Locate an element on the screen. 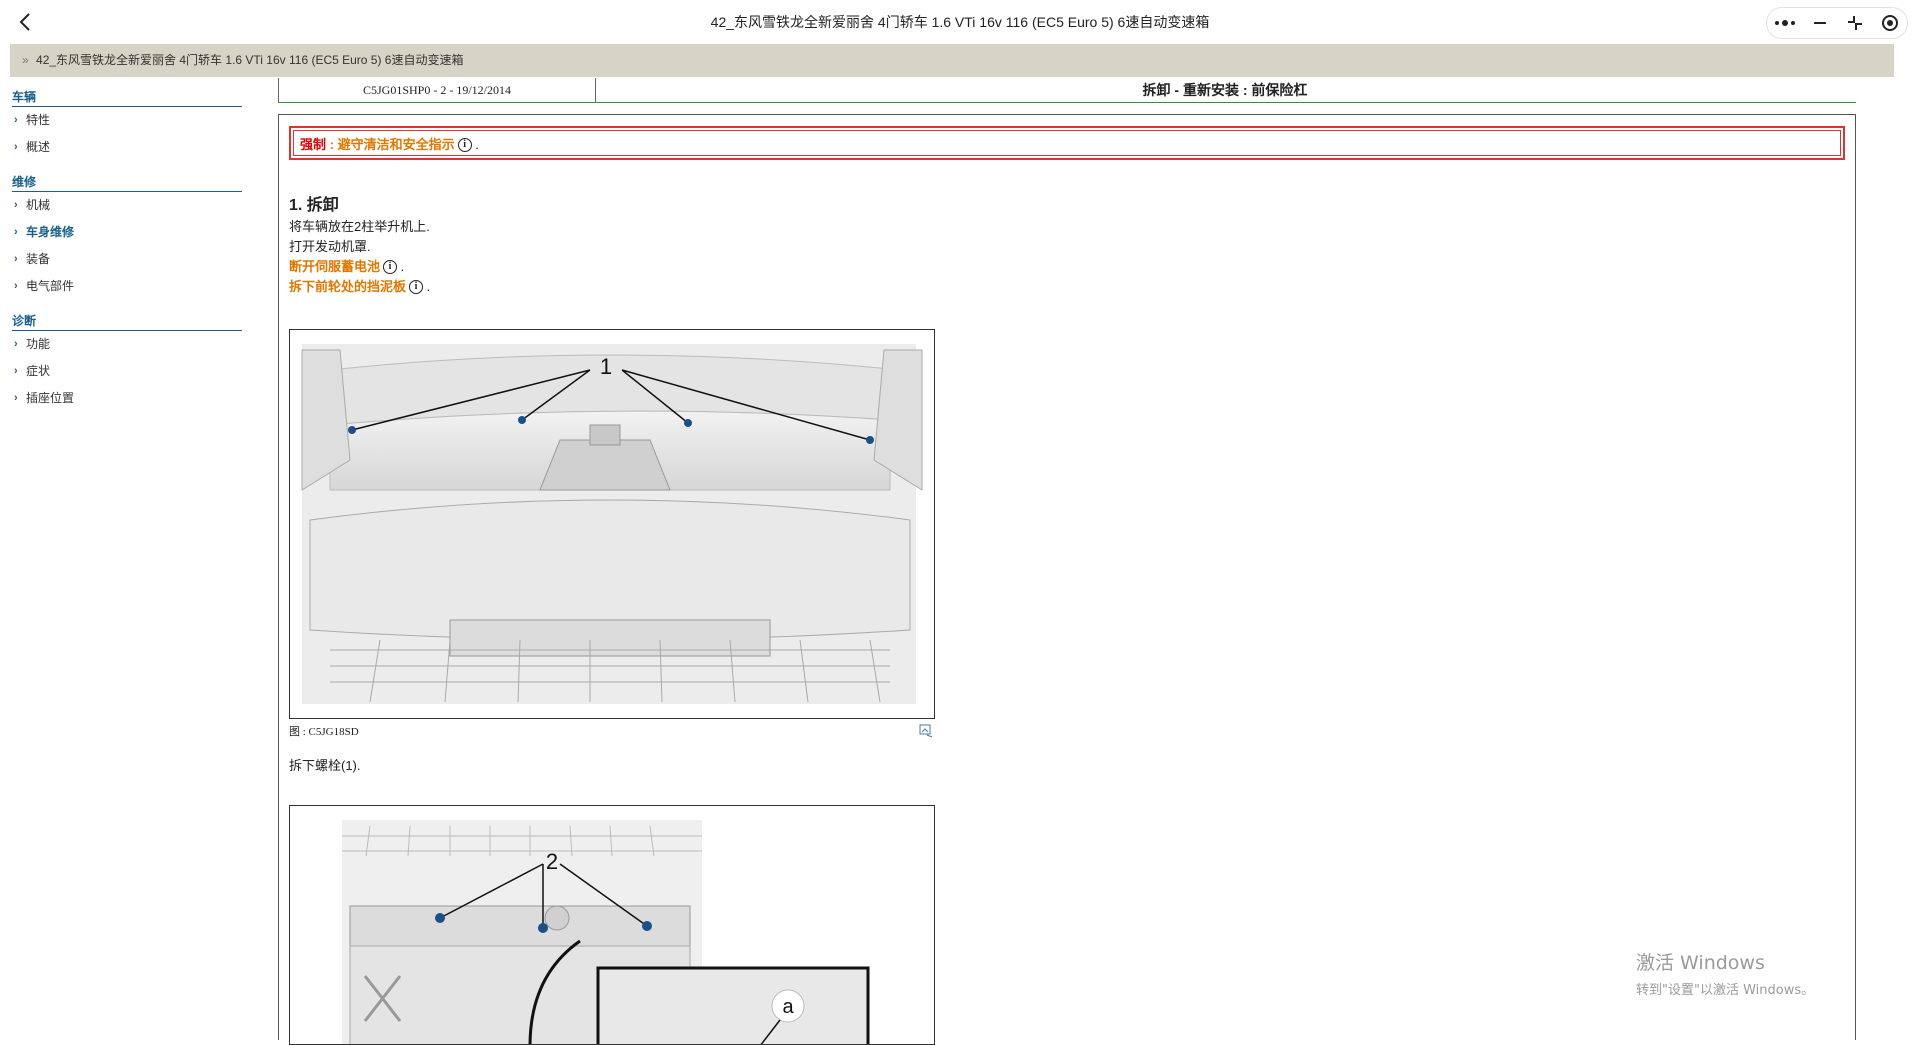 The width and height of the screenshot is (1920, 1045). figure2-detail-label: a is located at coordinates (788, 1007).